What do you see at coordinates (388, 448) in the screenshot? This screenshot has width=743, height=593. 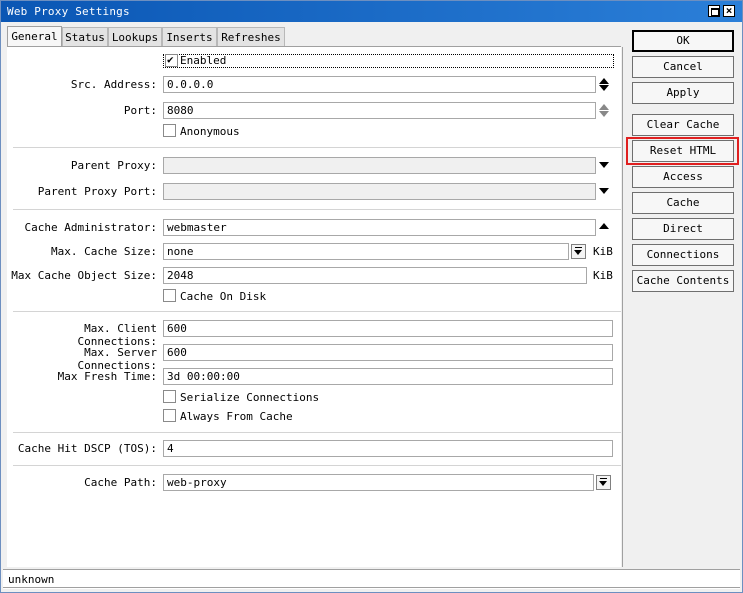 I see `cache-hit-dscp-input: 4` at bounding box center [388, 448].